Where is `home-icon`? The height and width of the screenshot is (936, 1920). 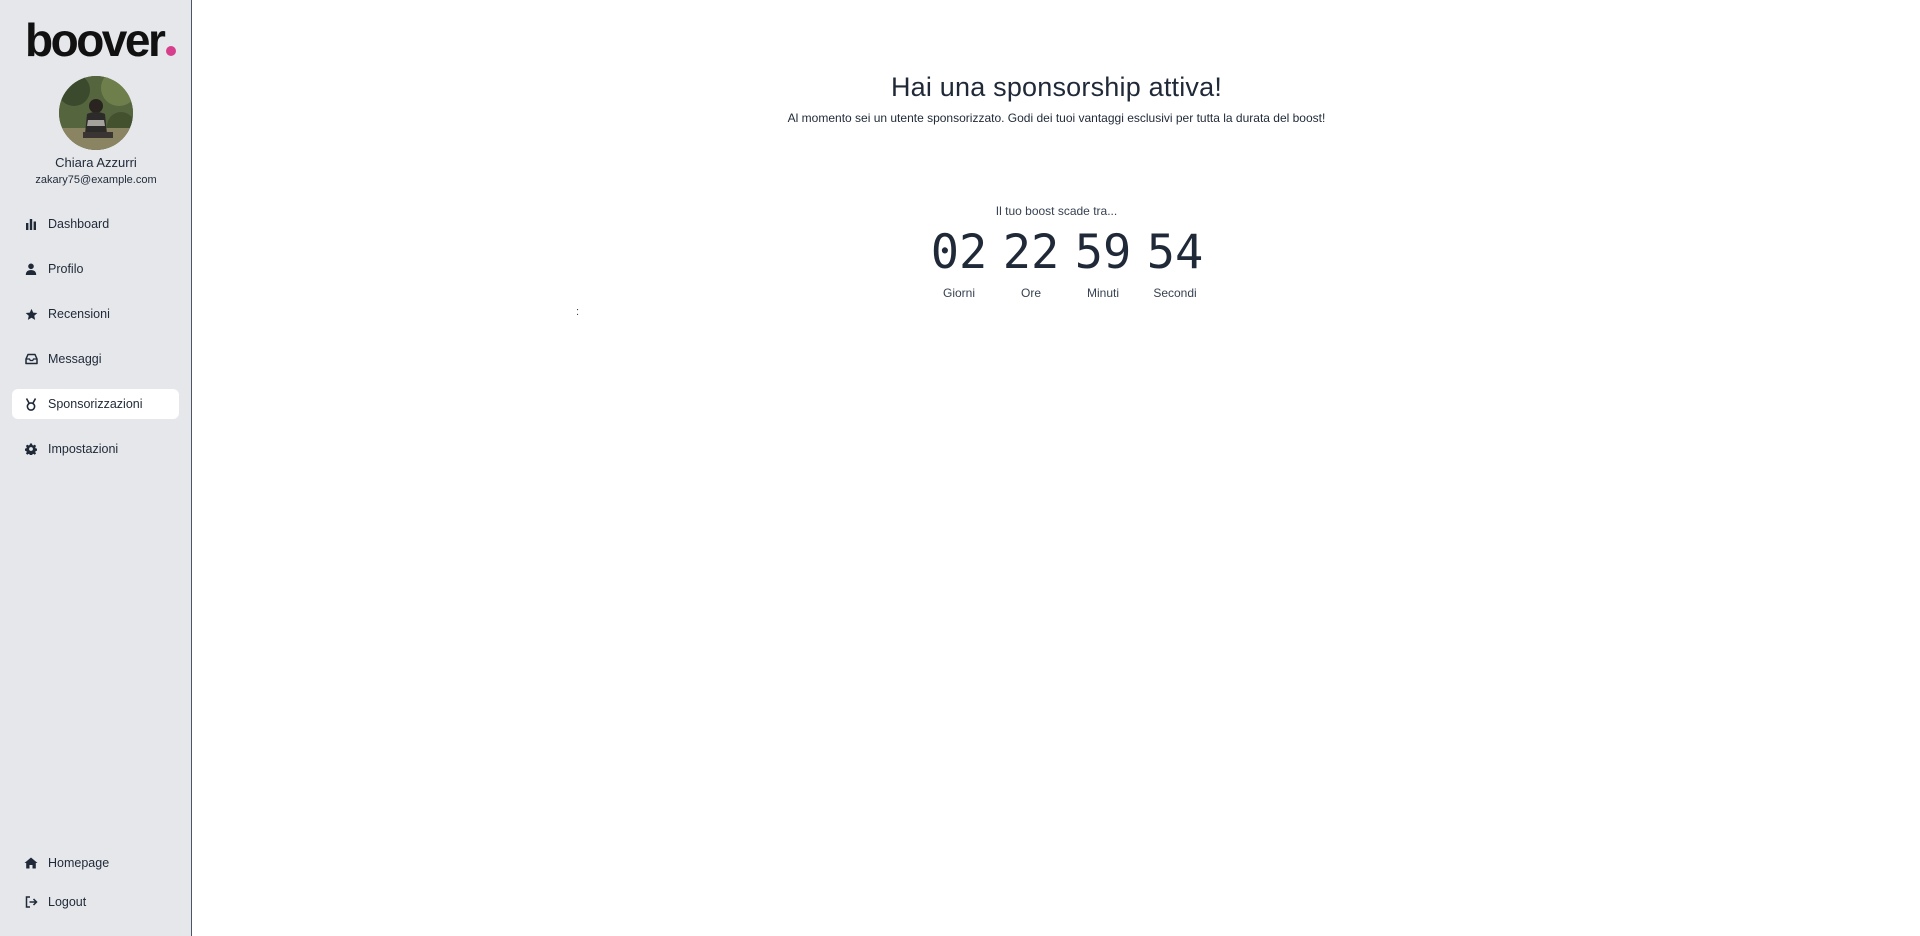 home-icon is located at coordinates (31, 863).